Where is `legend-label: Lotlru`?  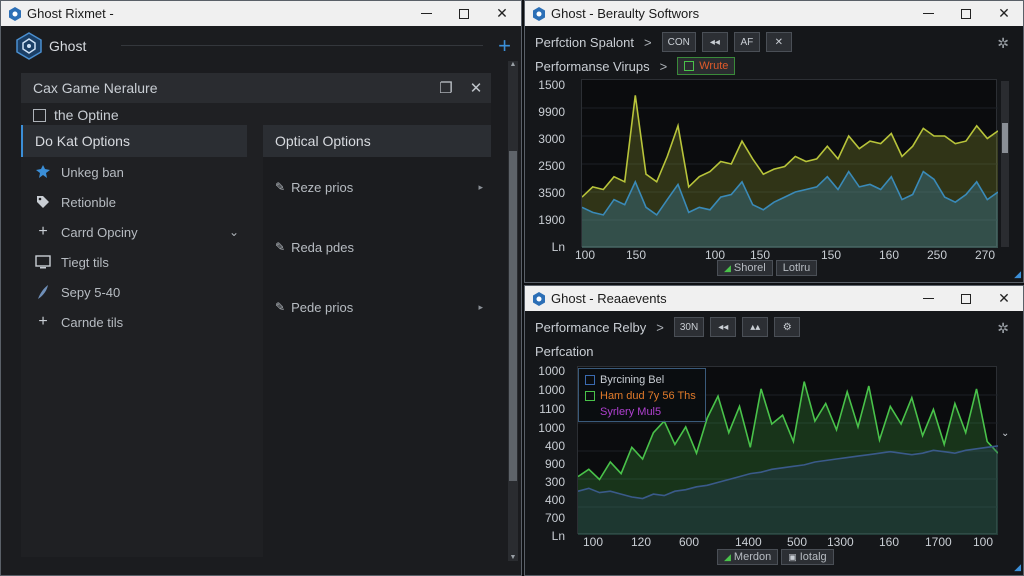 legend-label: Lotlru is located at coordinates (796, 268).